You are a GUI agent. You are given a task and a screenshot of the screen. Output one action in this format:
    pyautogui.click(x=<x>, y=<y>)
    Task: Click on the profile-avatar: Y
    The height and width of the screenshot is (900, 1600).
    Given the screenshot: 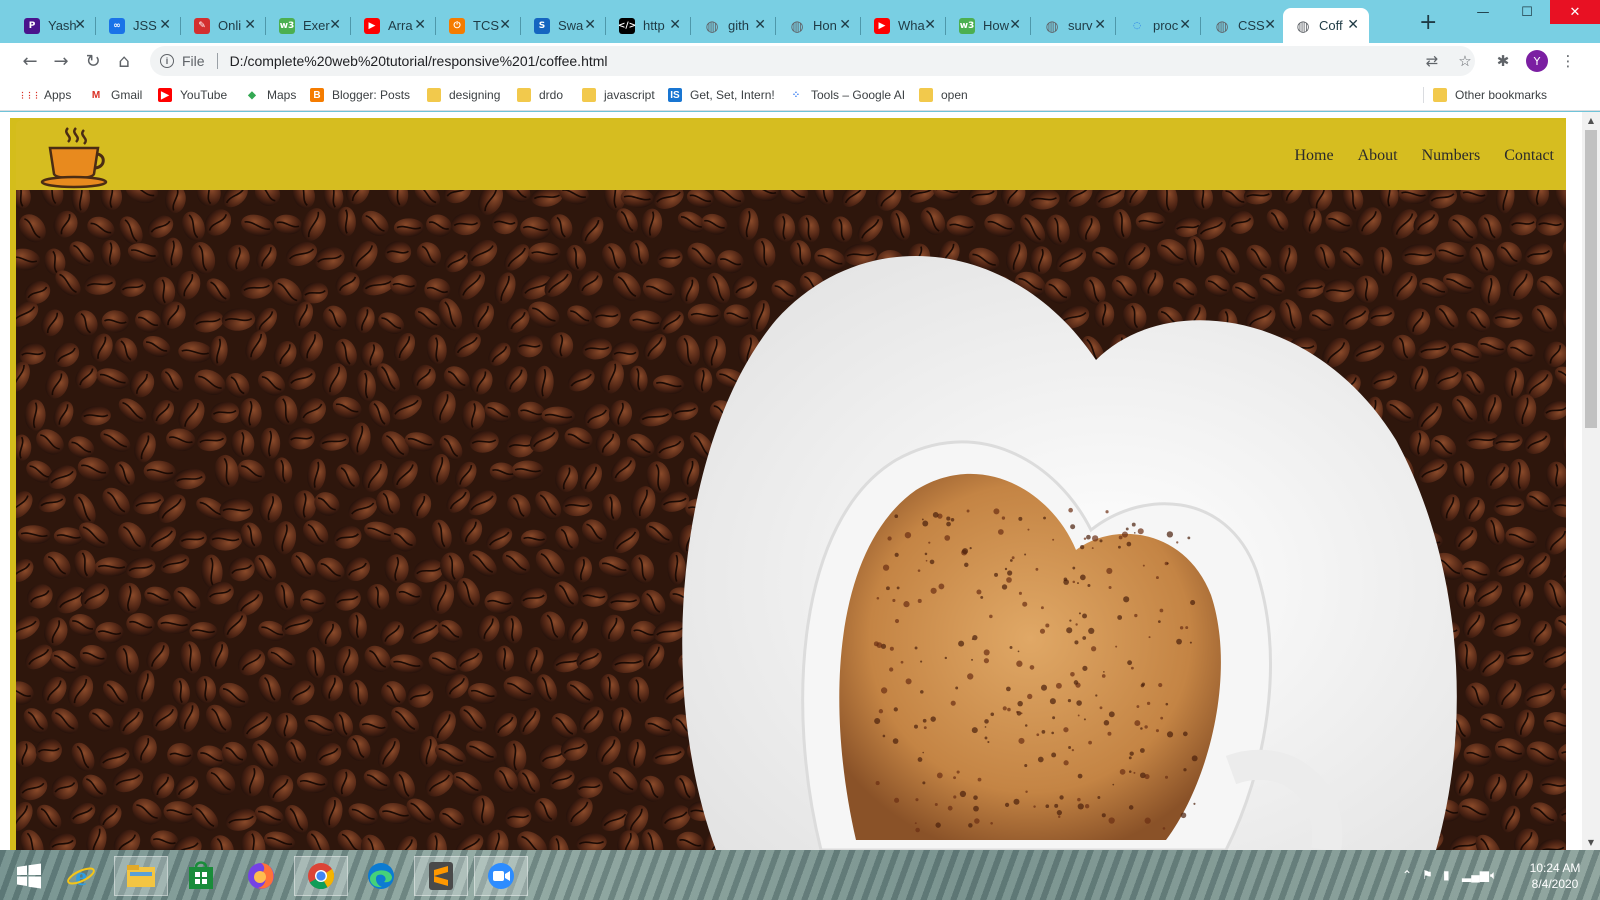 What is the action you would take?
    pyautogui.click(x=1537, y=61)
    